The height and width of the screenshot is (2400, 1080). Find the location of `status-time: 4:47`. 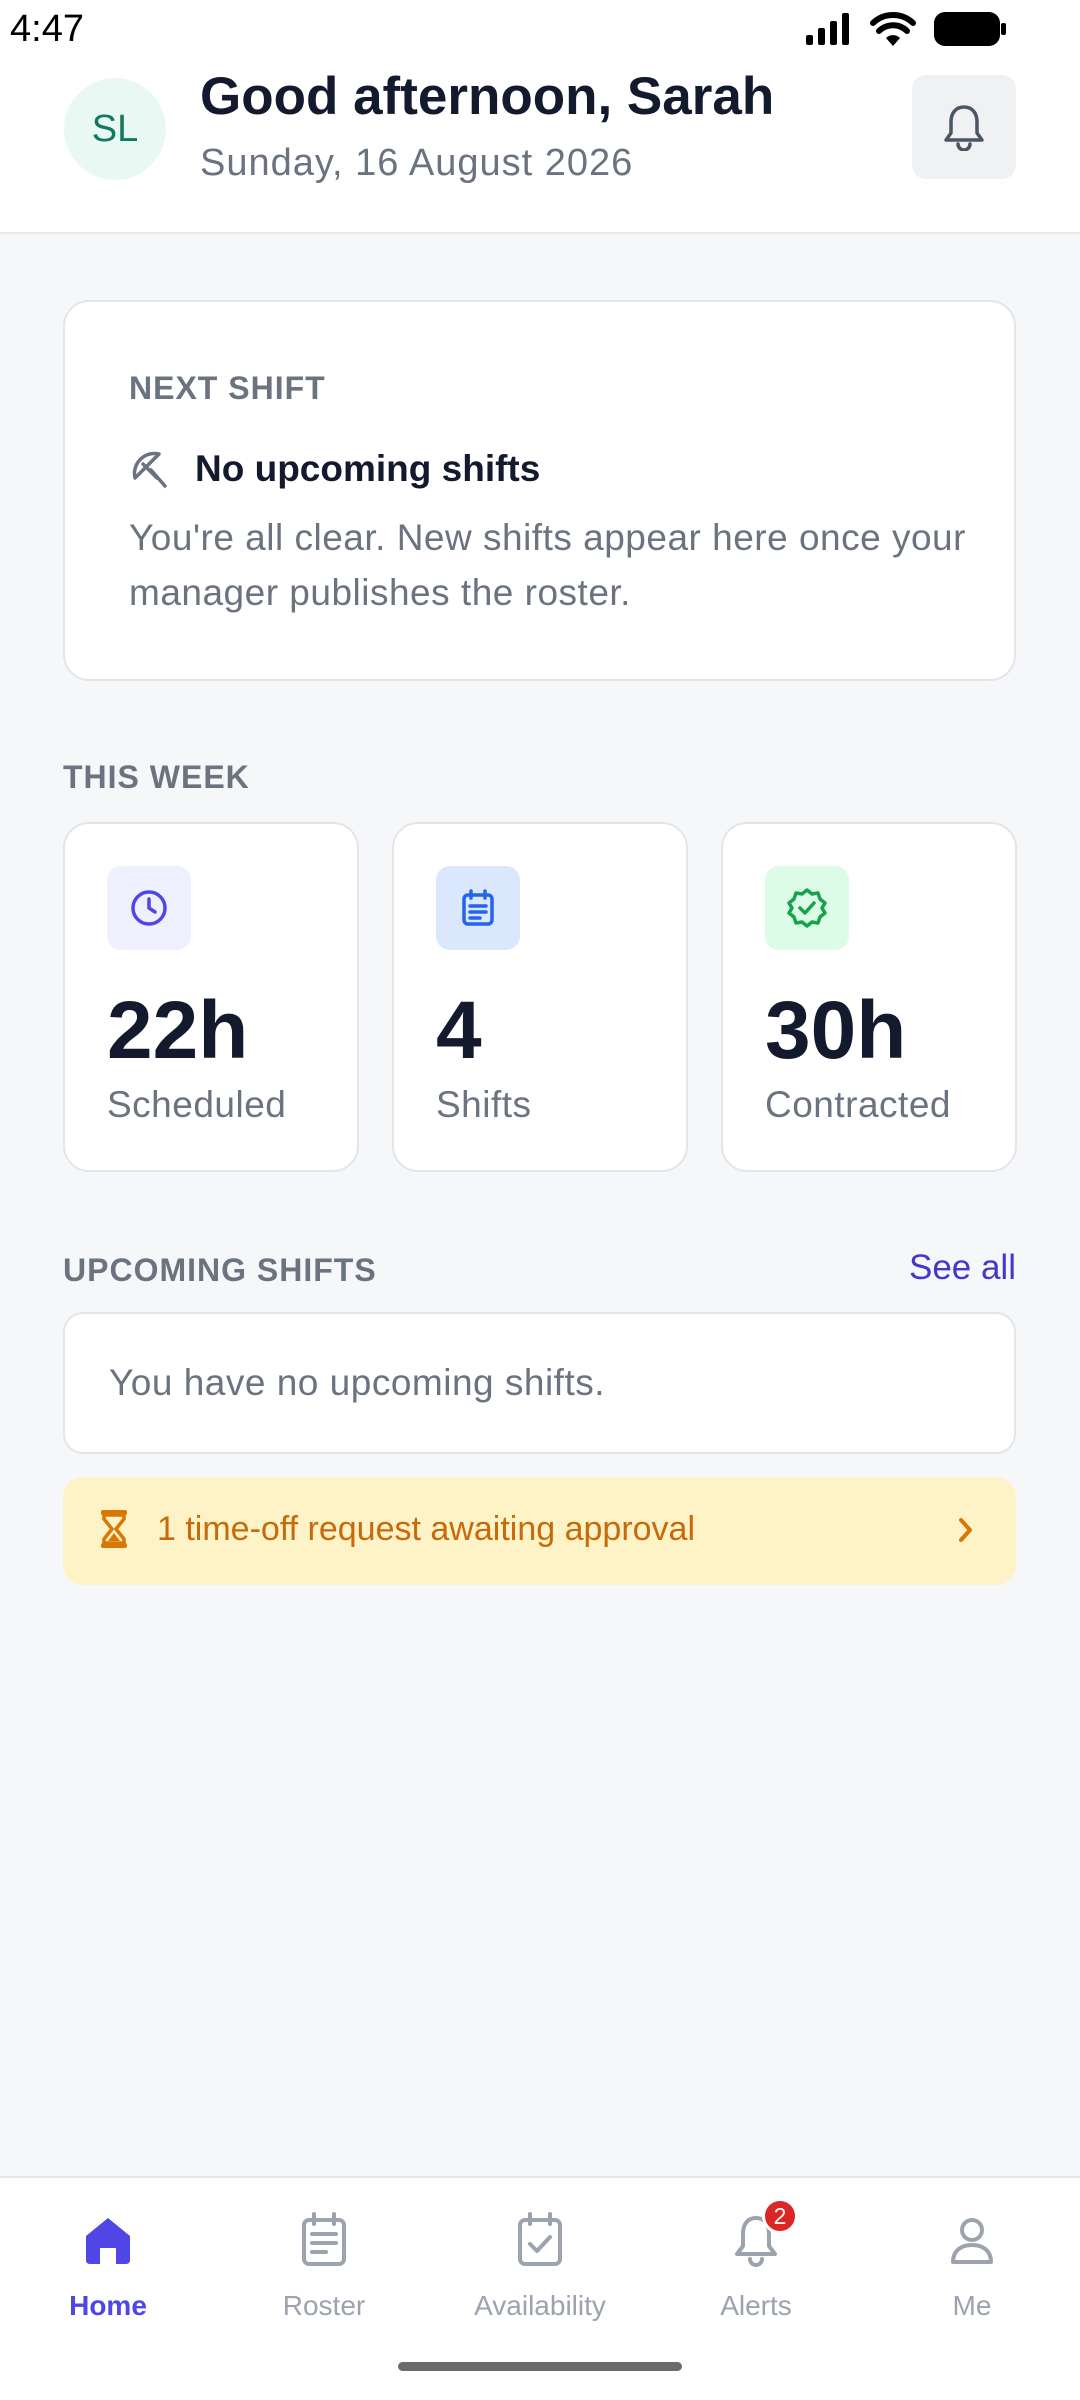

status-time: 4:47 is located at coordinates (47, 29).